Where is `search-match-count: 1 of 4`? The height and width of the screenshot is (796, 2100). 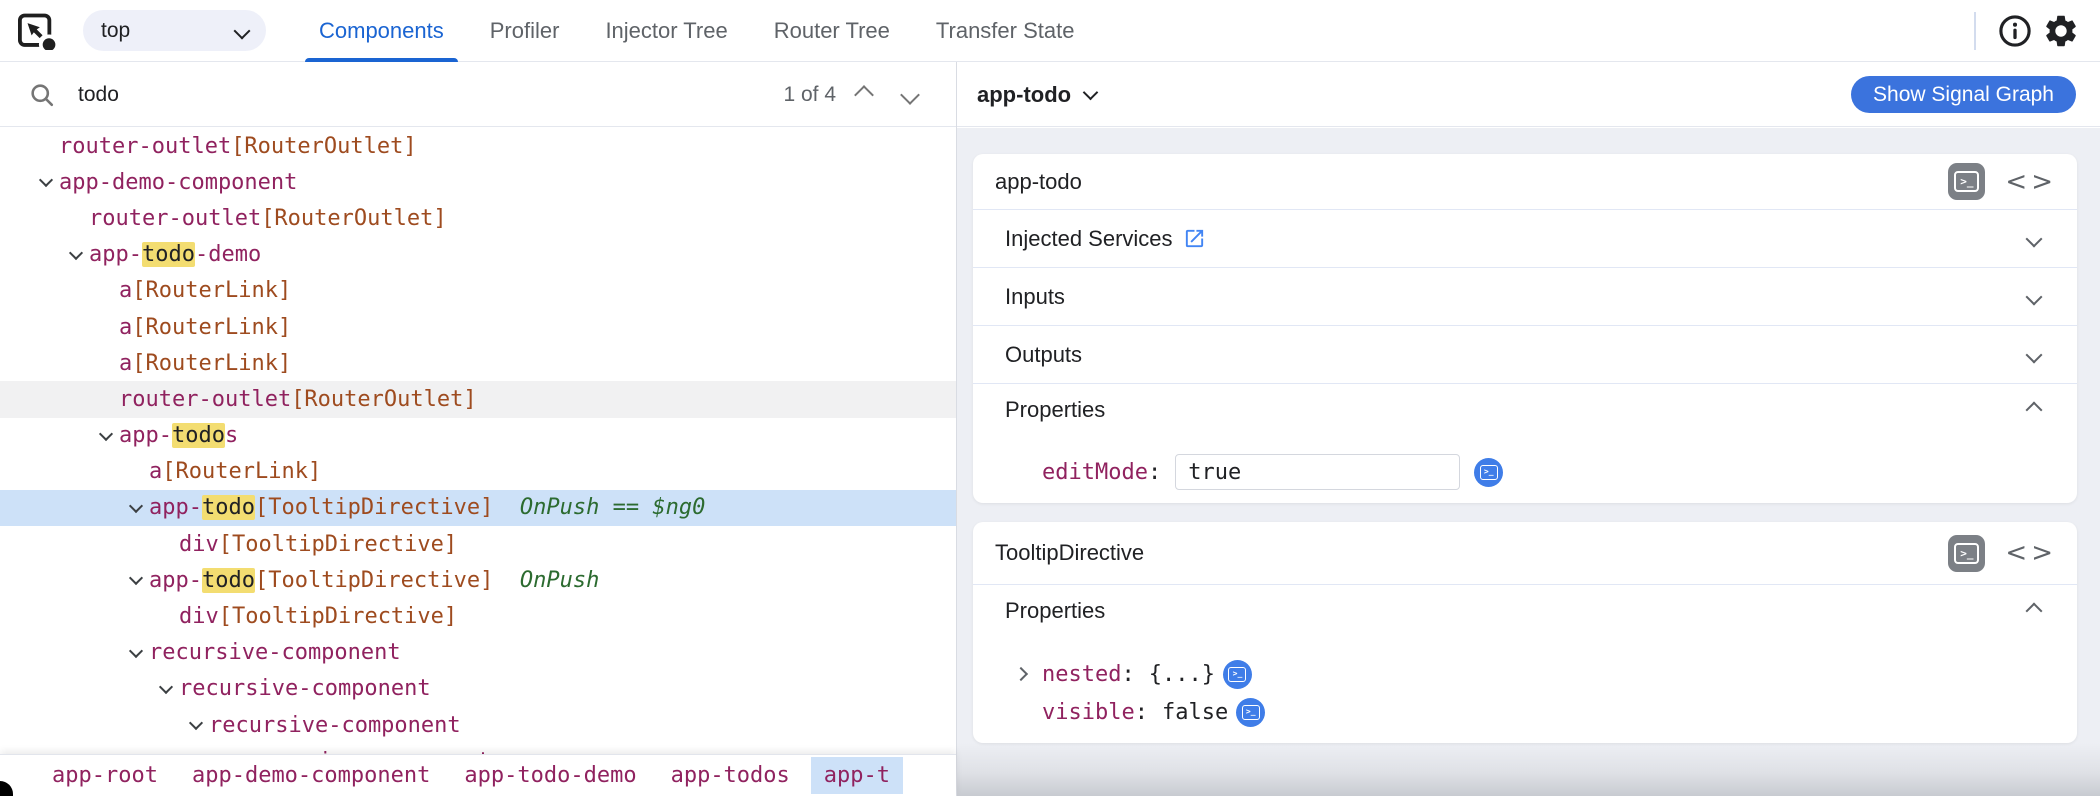
search-match-count: 1 of 4 is located at coordinates (809, 94).